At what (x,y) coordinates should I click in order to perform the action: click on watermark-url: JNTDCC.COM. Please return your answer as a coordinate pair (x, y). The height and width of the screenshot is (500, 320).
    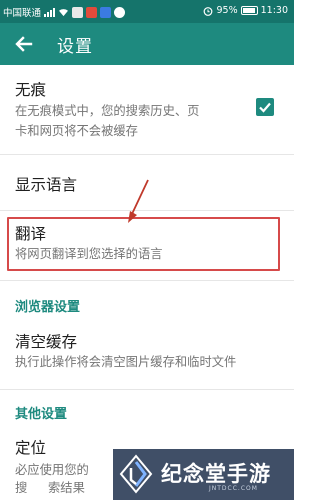
    Looking at the image, I should click on (233, 488).